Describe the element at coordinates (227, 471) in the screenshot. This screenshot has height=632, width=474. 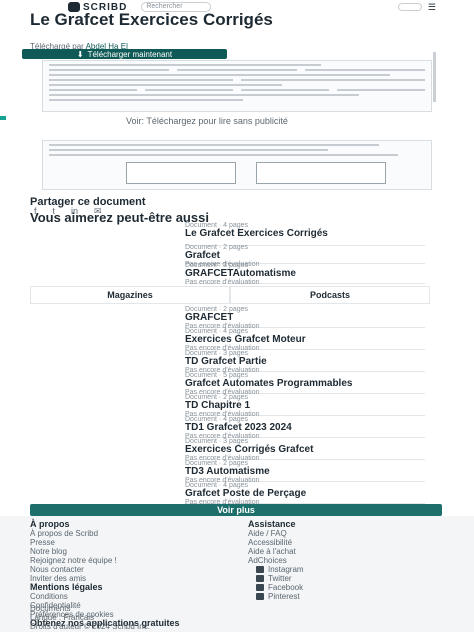
I see `related-item-title: TD3 Automatisme` at that location.